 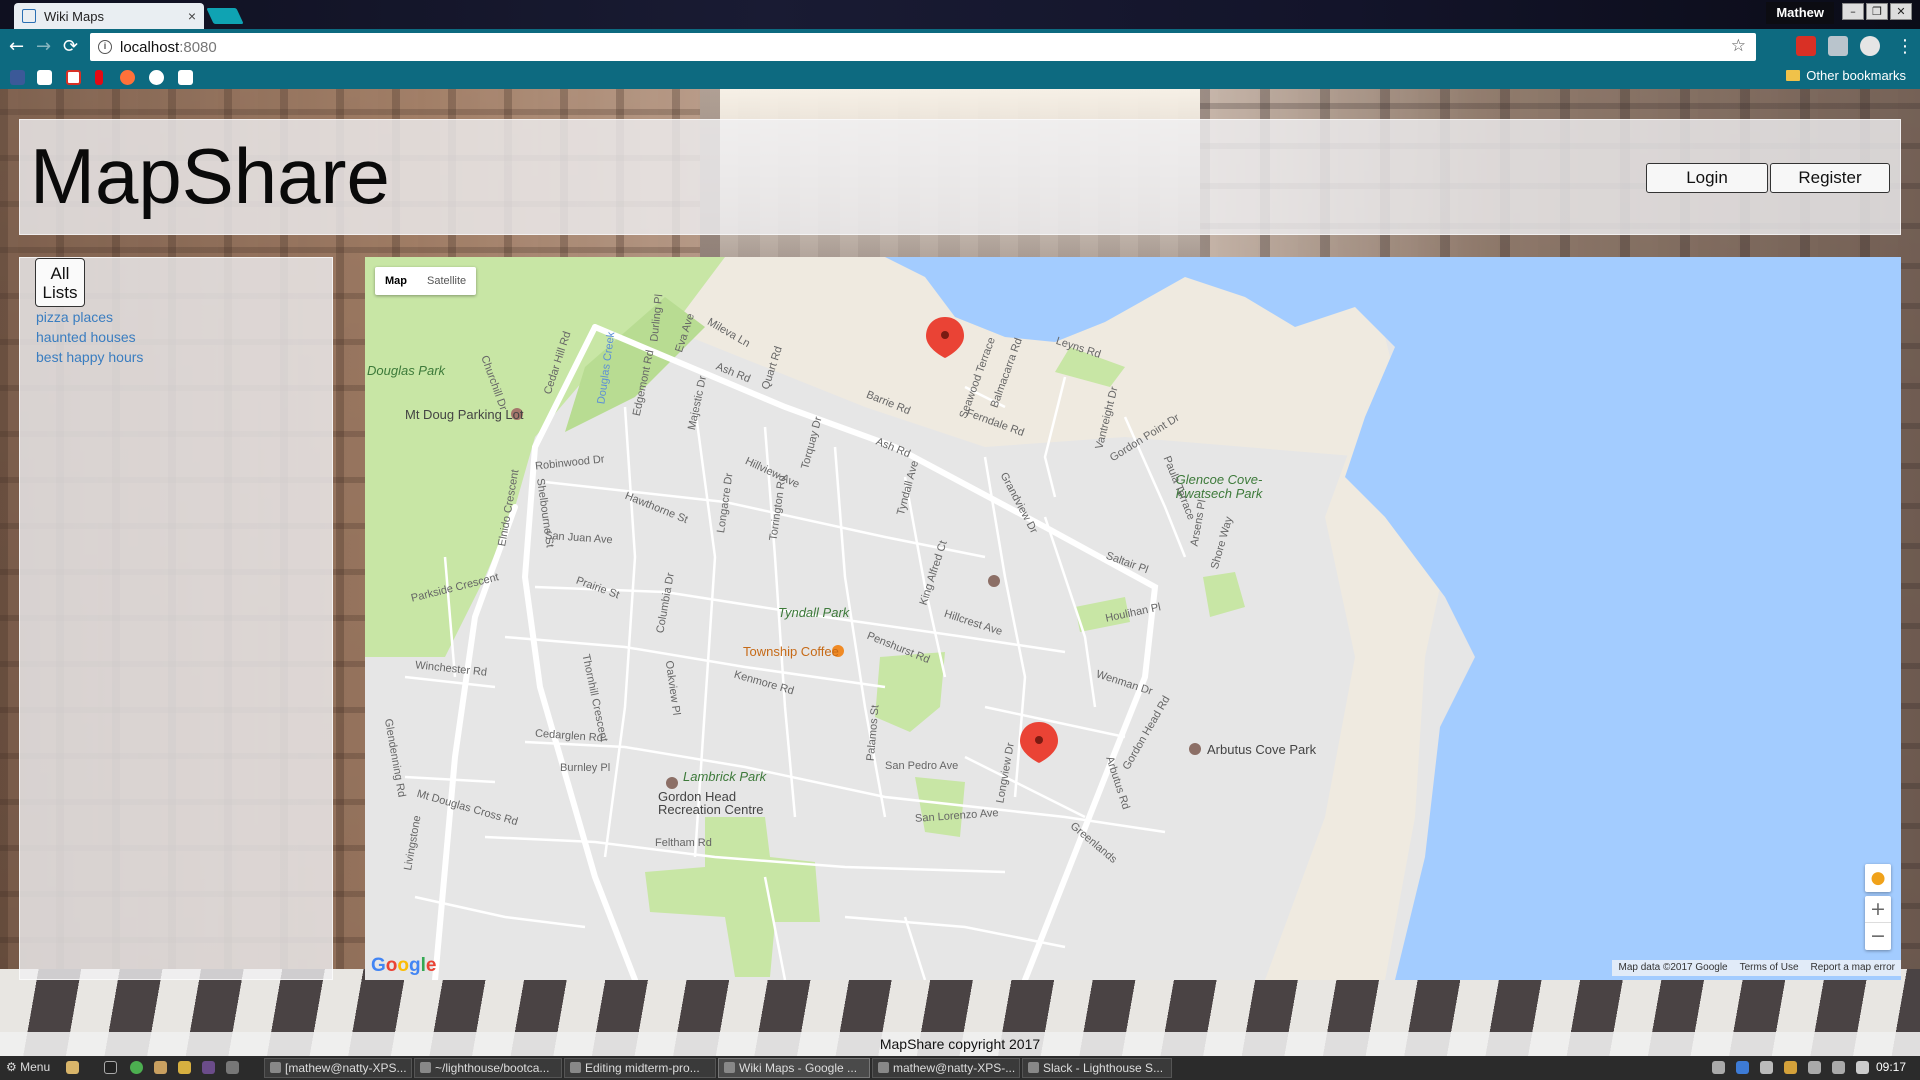 I want to click on tools-launcher-icon, so click(x=232, y=1067).